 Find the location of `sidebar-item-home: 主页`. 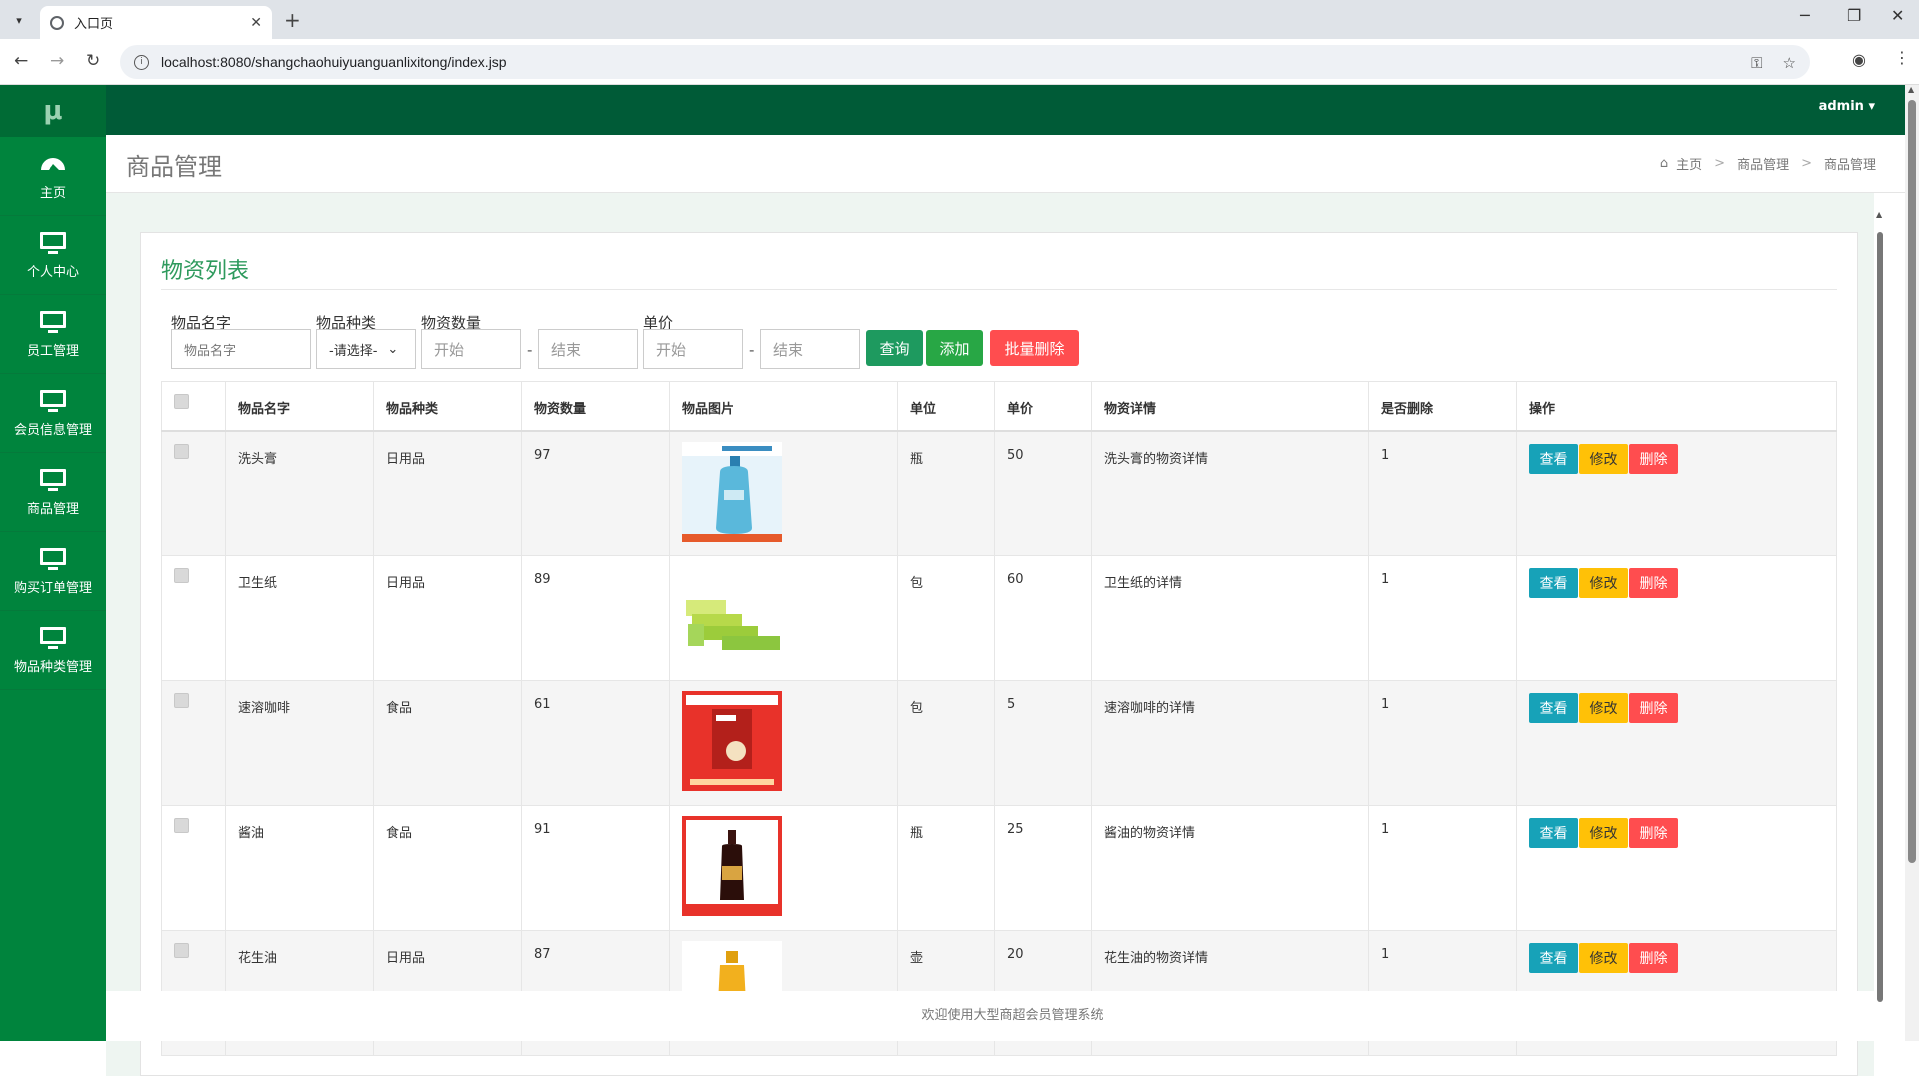

sidebar-item-home: 主页 is located at coordinates (53, 176).